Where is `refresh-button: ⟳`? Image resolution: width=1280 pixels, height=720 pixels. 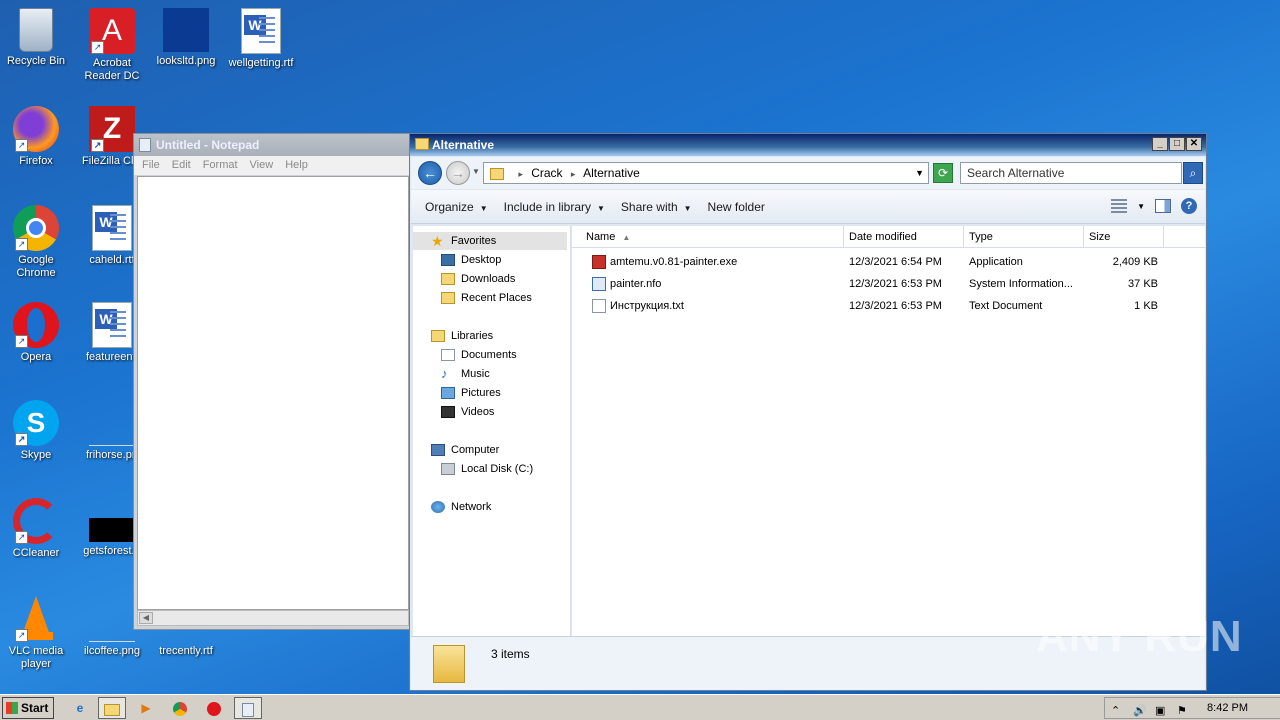 refresh-button: ⟳ is located at coordinates (943, 173).